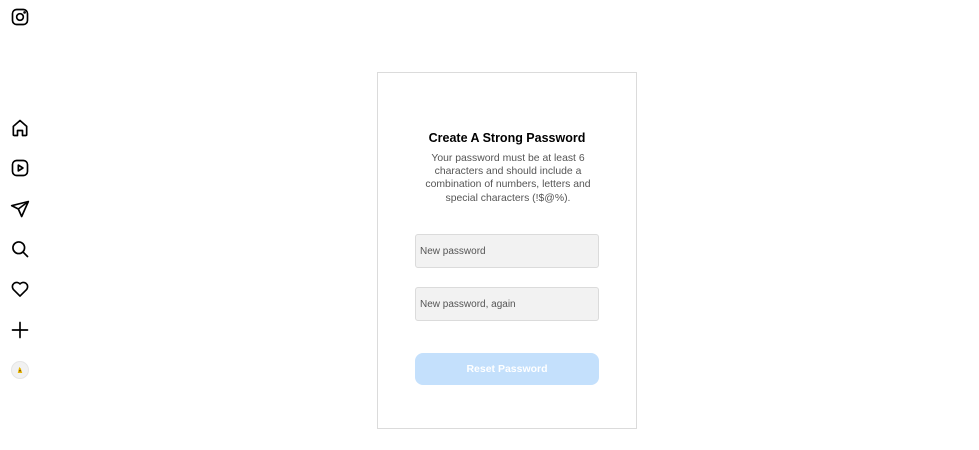 The height and width of the screenshot is (450, 979). Describe the element at coordinates (20, 128) in the screenshot. I see `home-icon` at that location.